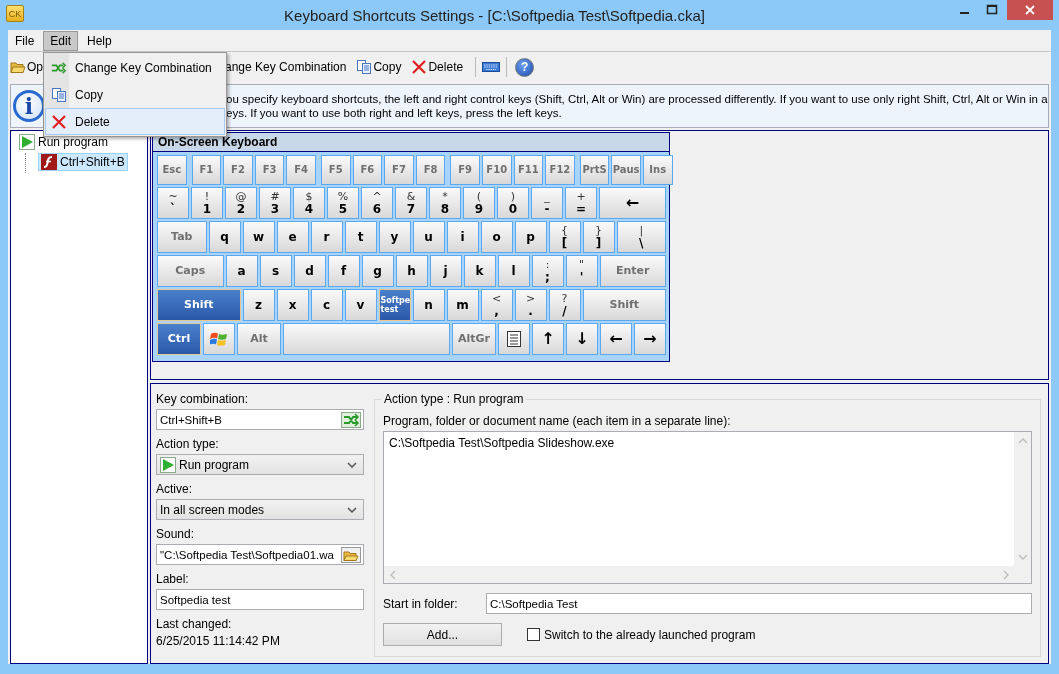 The image size is (1059, 674). Describe the element at coordinates (632, 271) in the screenshot. I see `key: Enter` at that location.